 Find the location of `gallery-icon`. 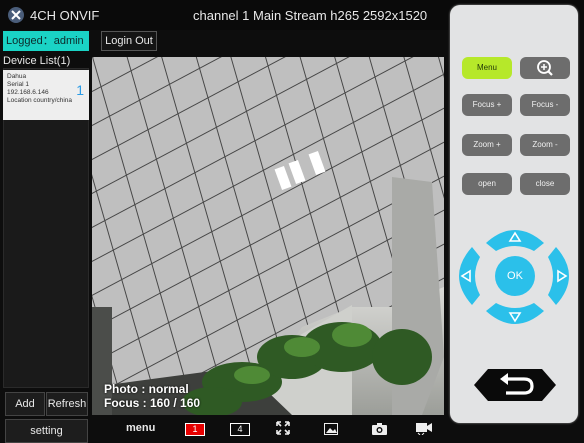

gallery-icon is located at coordinates (331, 431).